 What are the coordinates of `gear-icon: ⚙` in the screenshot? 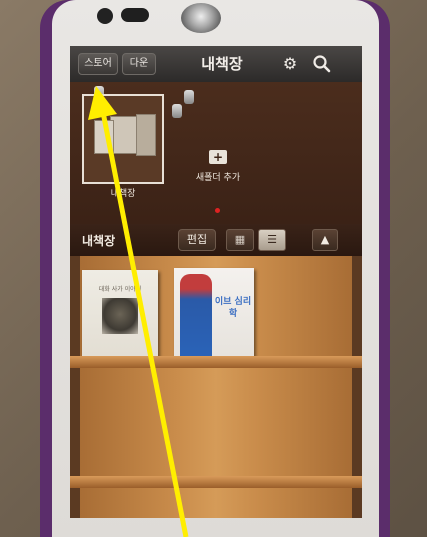 It's located at (290, 64).